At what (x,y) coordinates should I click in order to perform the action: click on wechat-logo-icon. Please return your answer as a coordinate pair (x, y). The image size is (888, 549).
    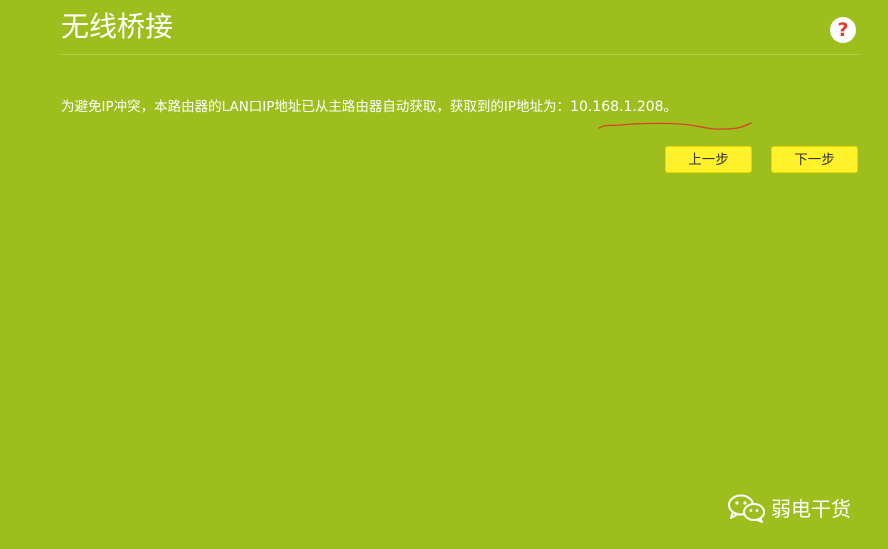
    Looking at the image, I should click on (746, 508).